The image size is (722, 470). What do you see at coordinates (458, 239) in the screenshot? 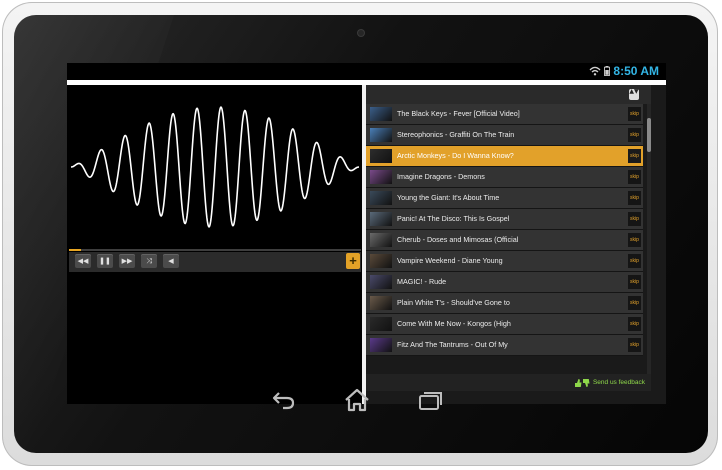
I see `playlist-item-title: Cherub - Doses and Mimosas (Official` at bounding box center [458, 239].